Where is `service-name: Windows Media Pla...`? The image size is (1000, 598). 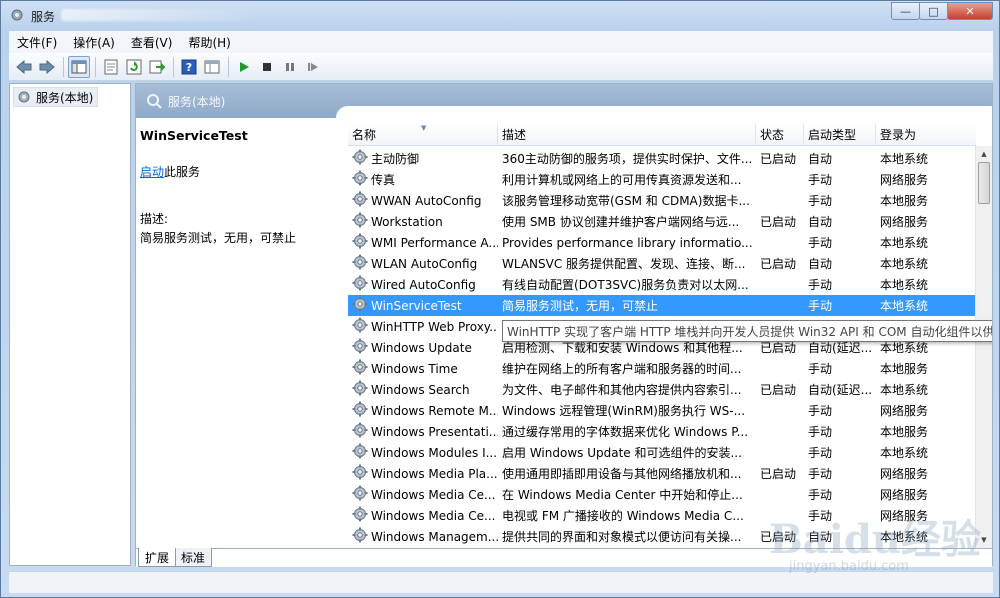 service-name: Windows Media Pla... is located at coordinates (434, 473).